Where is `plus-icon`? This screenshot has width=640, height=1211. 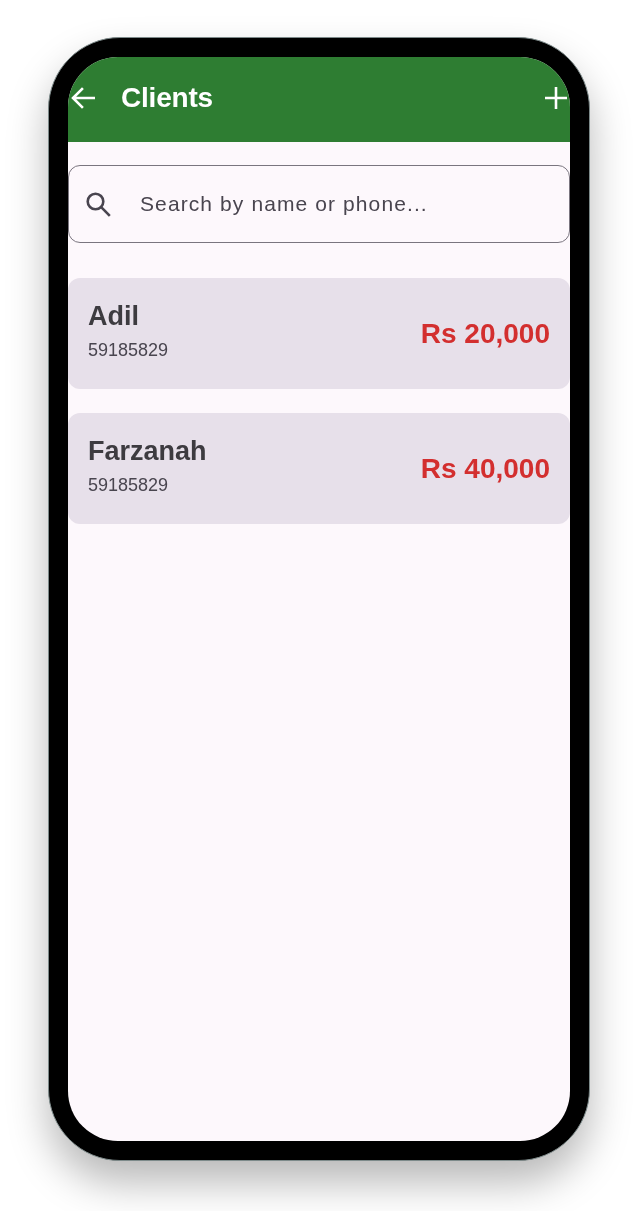 plus-icon is located at coordinates (555, 97).